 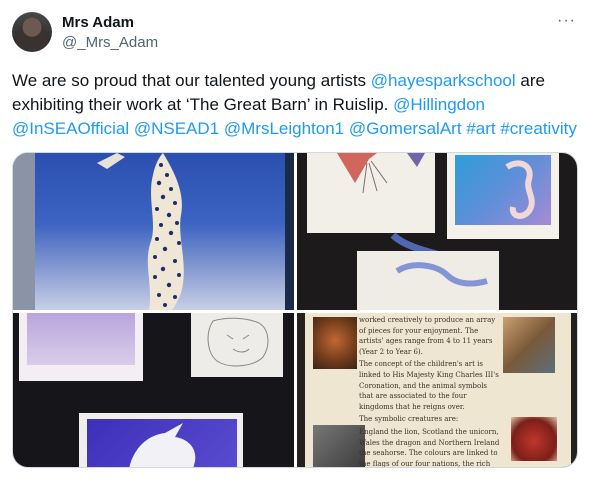 I want to click on author-name: Mrs Adam, so click(x=98, y=22).